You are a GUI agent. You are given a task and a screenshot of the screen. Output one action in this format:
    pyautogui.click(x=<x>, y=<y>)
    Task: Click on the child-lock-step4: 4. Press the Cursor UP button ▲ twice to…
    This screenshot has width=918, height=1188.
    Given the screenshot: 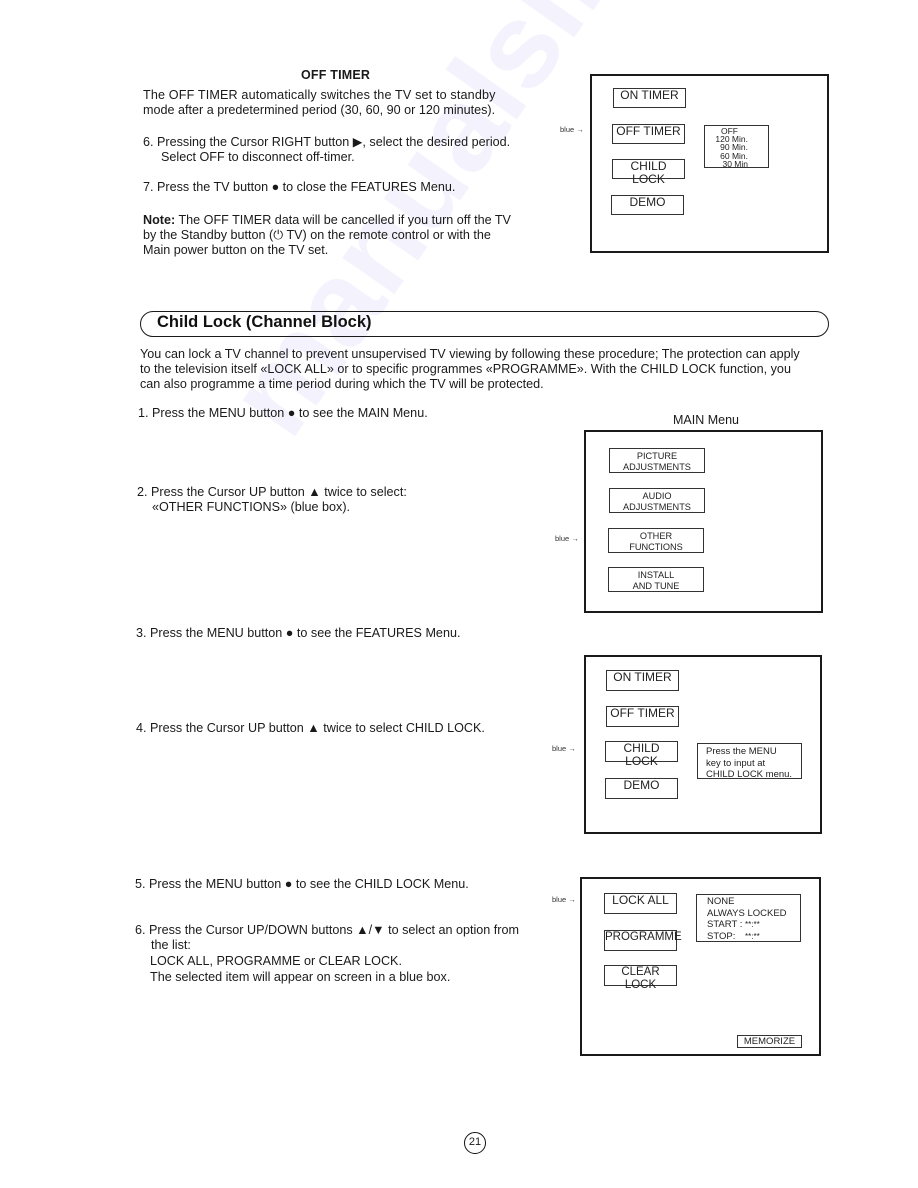 What is the action you would take?
    pyautogui.click(x=310, y=728)
    